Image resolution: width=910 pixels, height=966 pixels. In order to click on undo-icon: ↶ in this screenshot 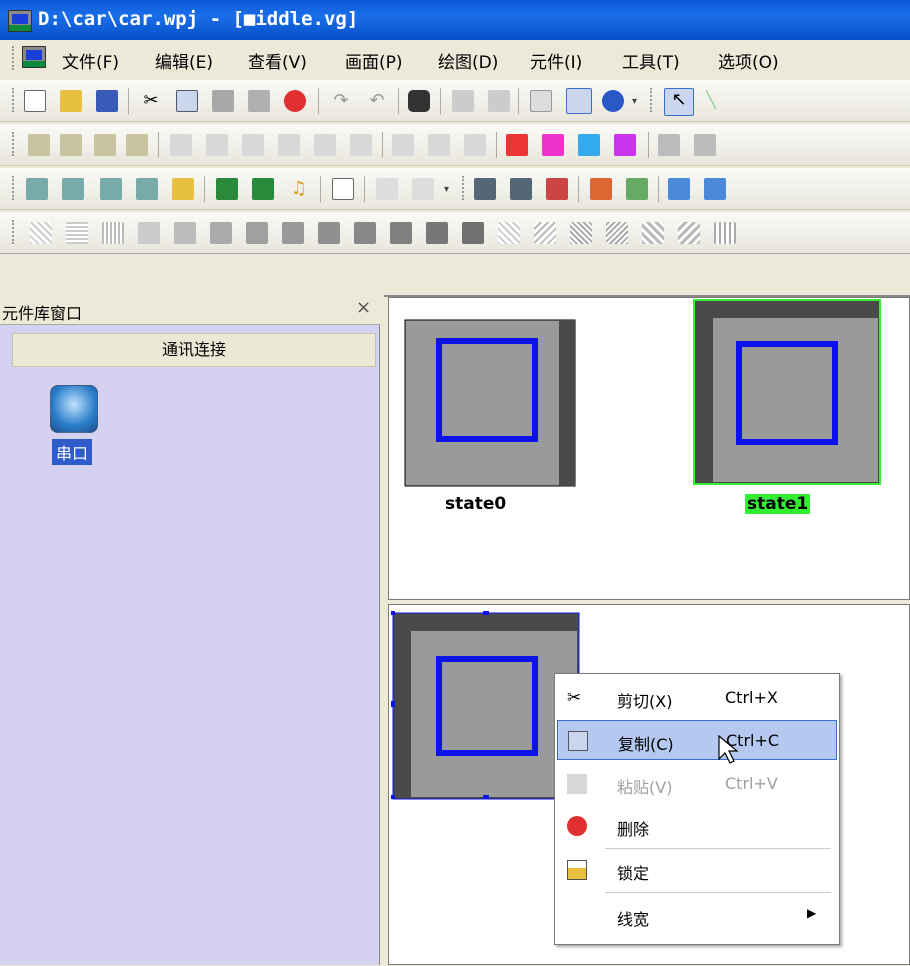, I will do `click(377, 101)`.